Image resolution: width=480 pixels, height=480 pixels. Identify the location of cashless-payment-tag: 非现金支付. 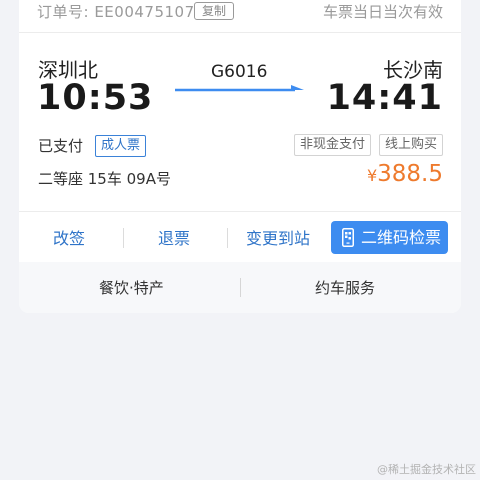
(332, 145).